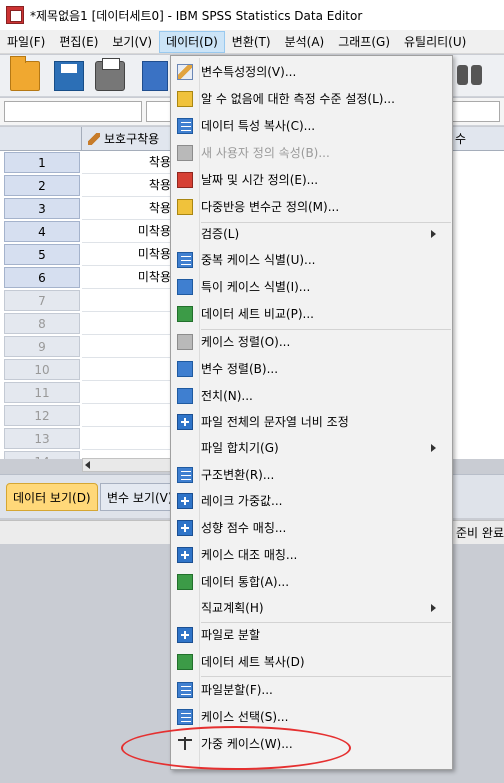 Image resolution: width=504 pixels, height=783 pixels. I want to click on row-header: 2, so click(42, 185).